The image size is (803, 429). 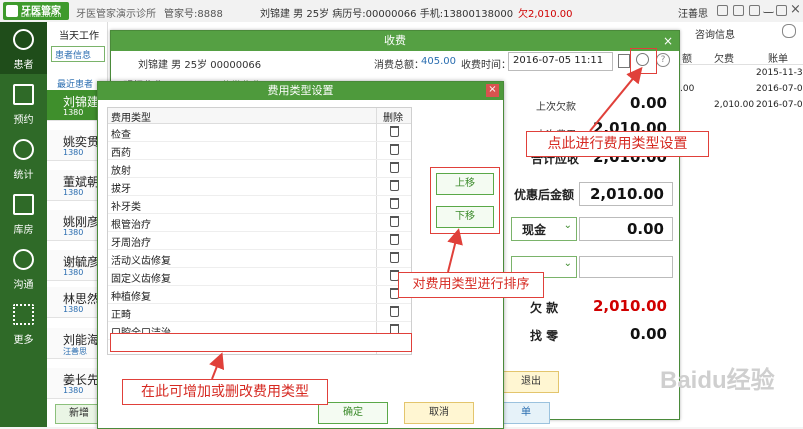 I want to click on arrow-to-sort, so click(x=455, y=250).